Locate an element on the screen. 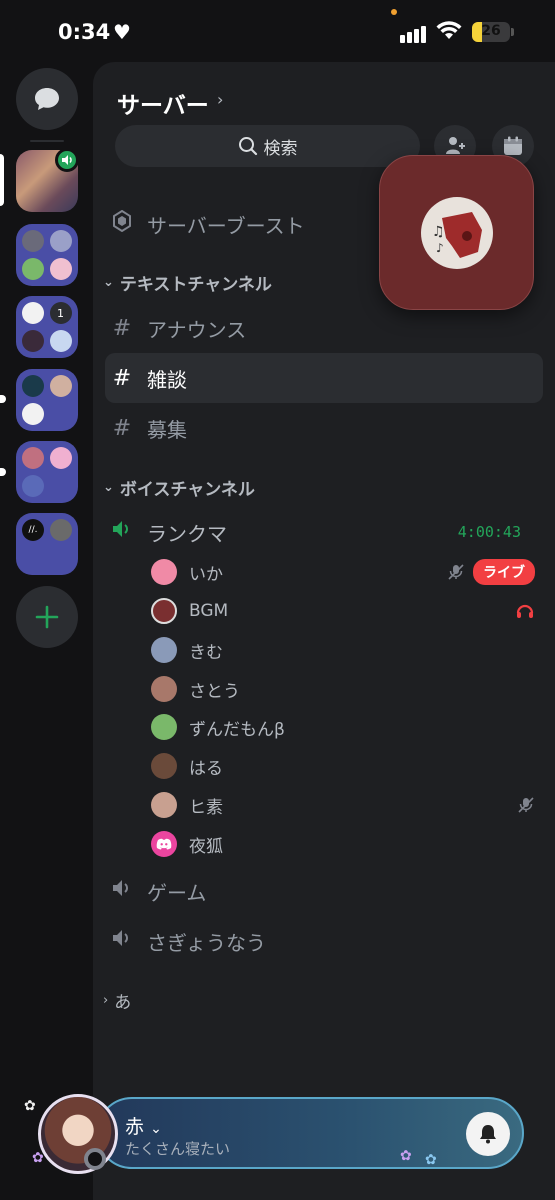  heart-icon: ♥ is located at coordinates (122, 32).